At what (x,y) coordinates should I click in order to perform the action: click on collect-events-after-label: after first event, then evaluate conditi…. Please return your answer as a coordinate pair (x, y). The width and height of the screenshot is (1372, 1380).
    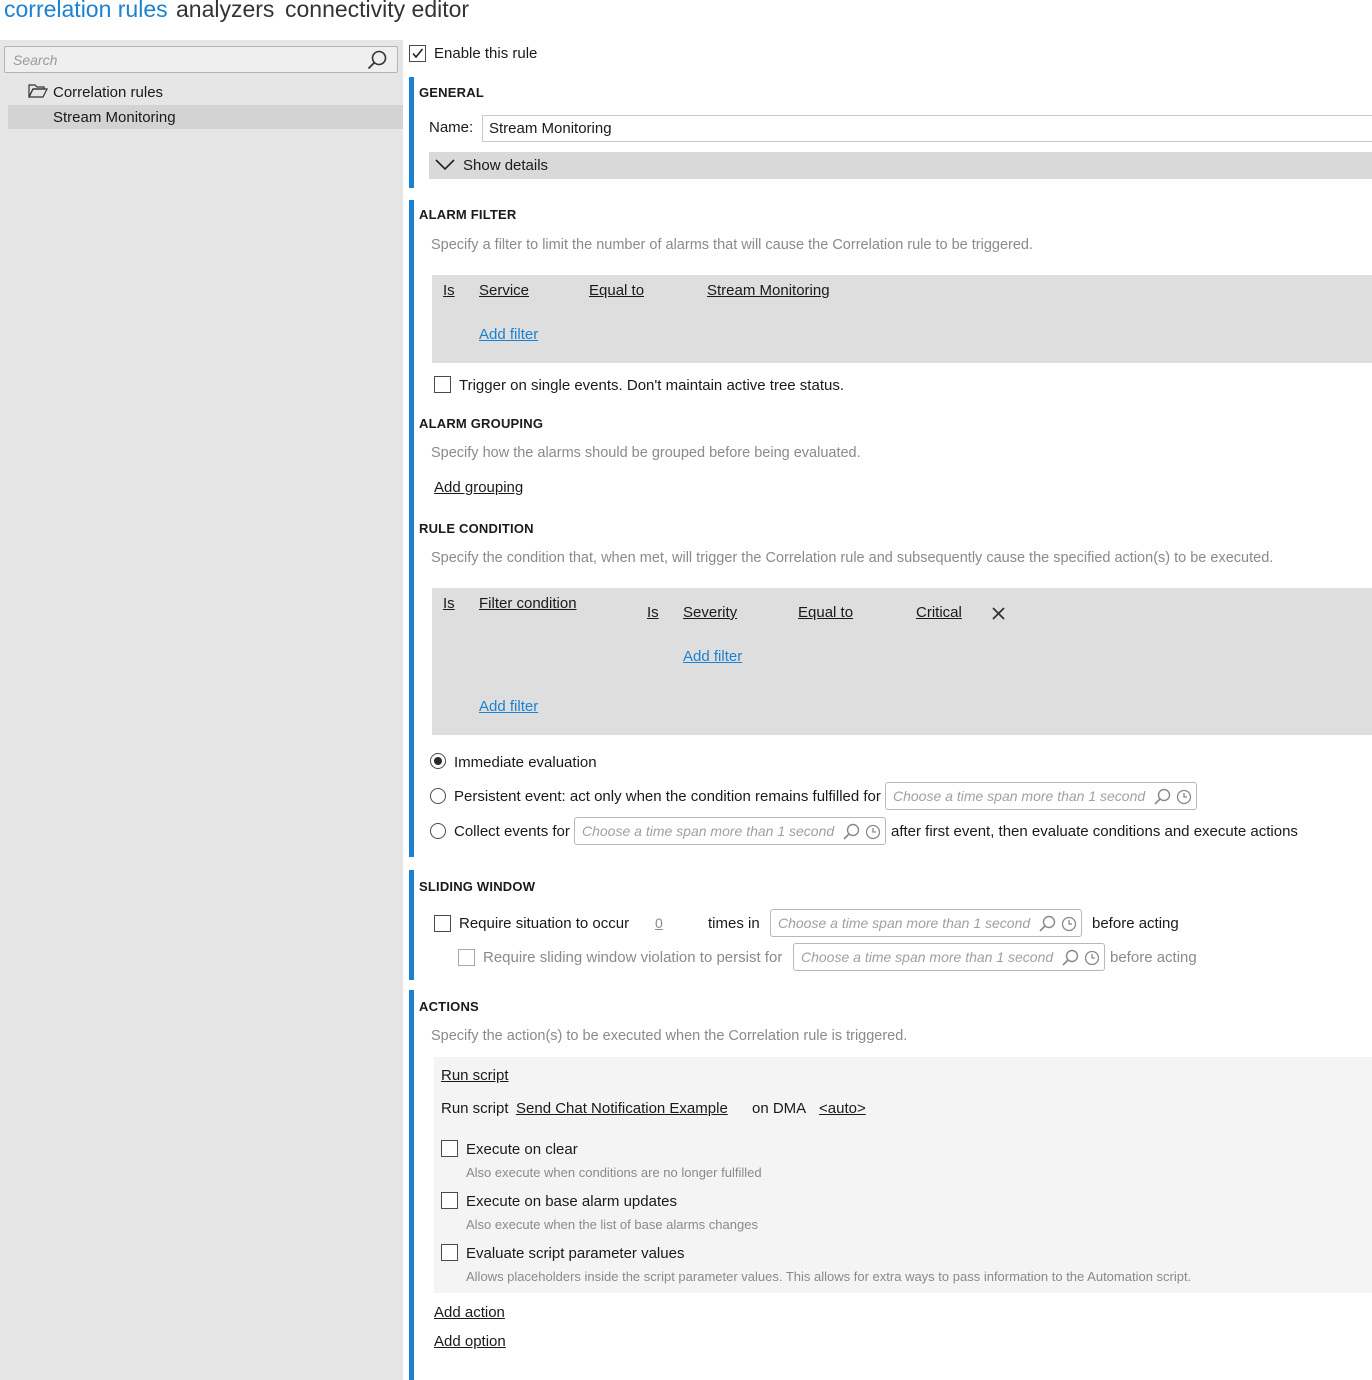
    Looking at the image, I should click on (1094, 831).